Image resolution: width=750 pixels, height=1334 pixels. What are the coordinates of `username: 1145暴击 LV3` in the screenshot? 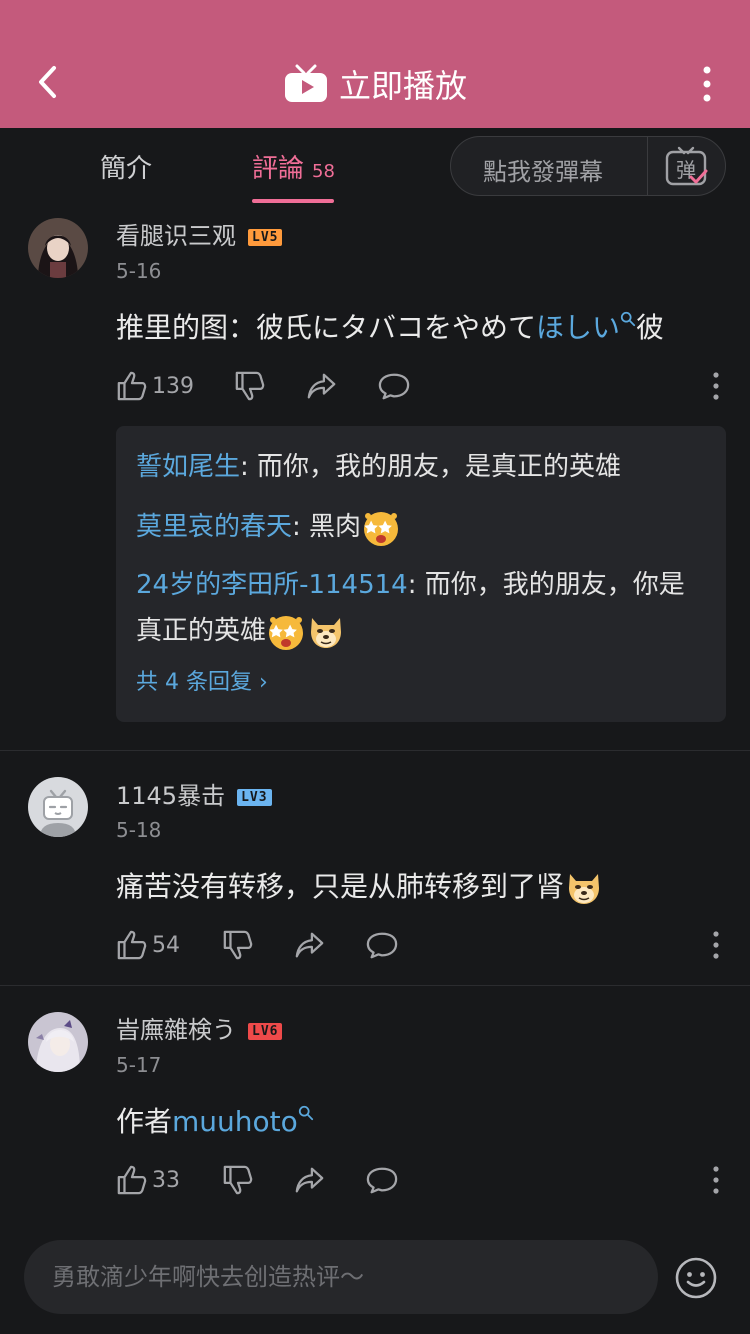 It's located at (194, 793).